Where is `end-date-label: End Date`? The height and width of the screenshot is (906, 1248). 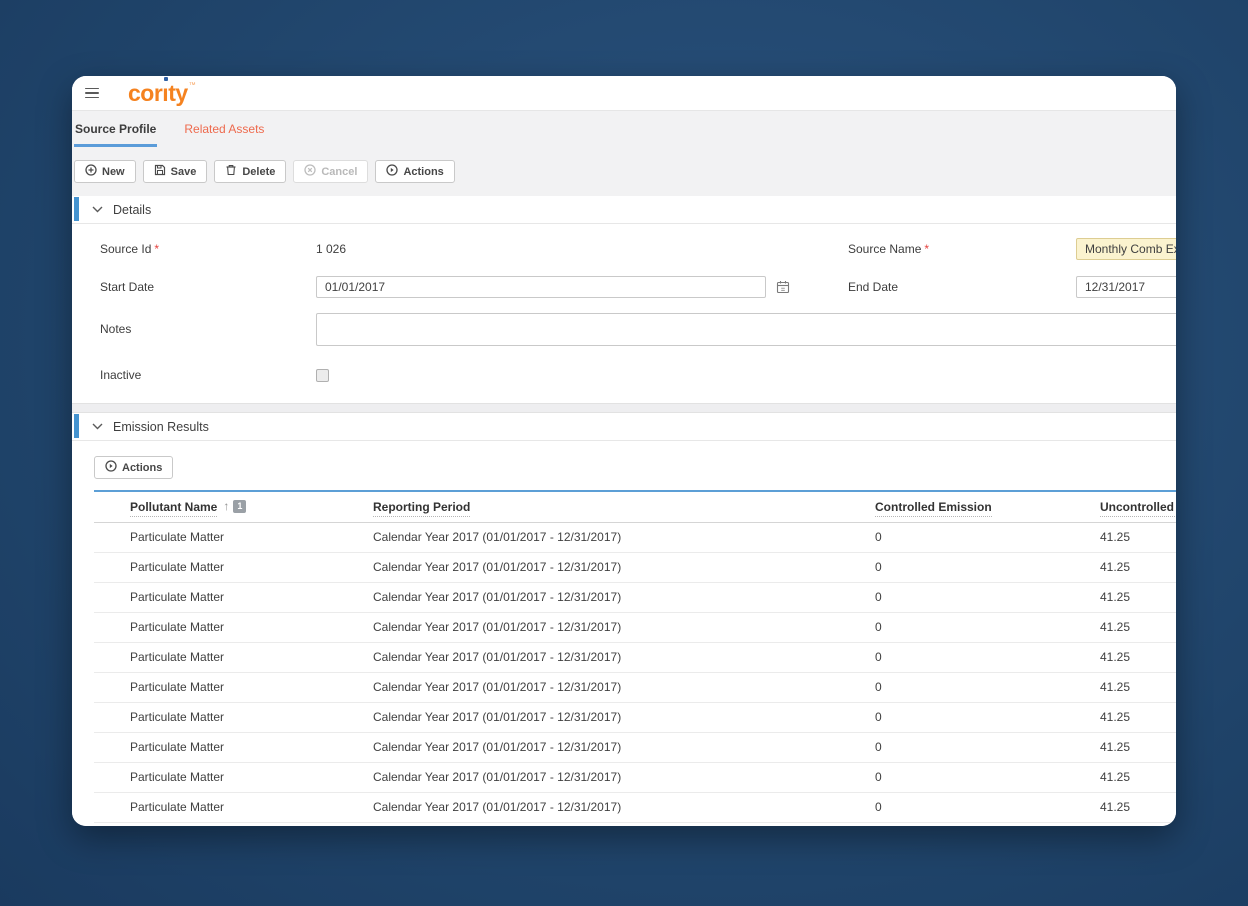 end-date-label: End Date is located at coordinates (873, 287).